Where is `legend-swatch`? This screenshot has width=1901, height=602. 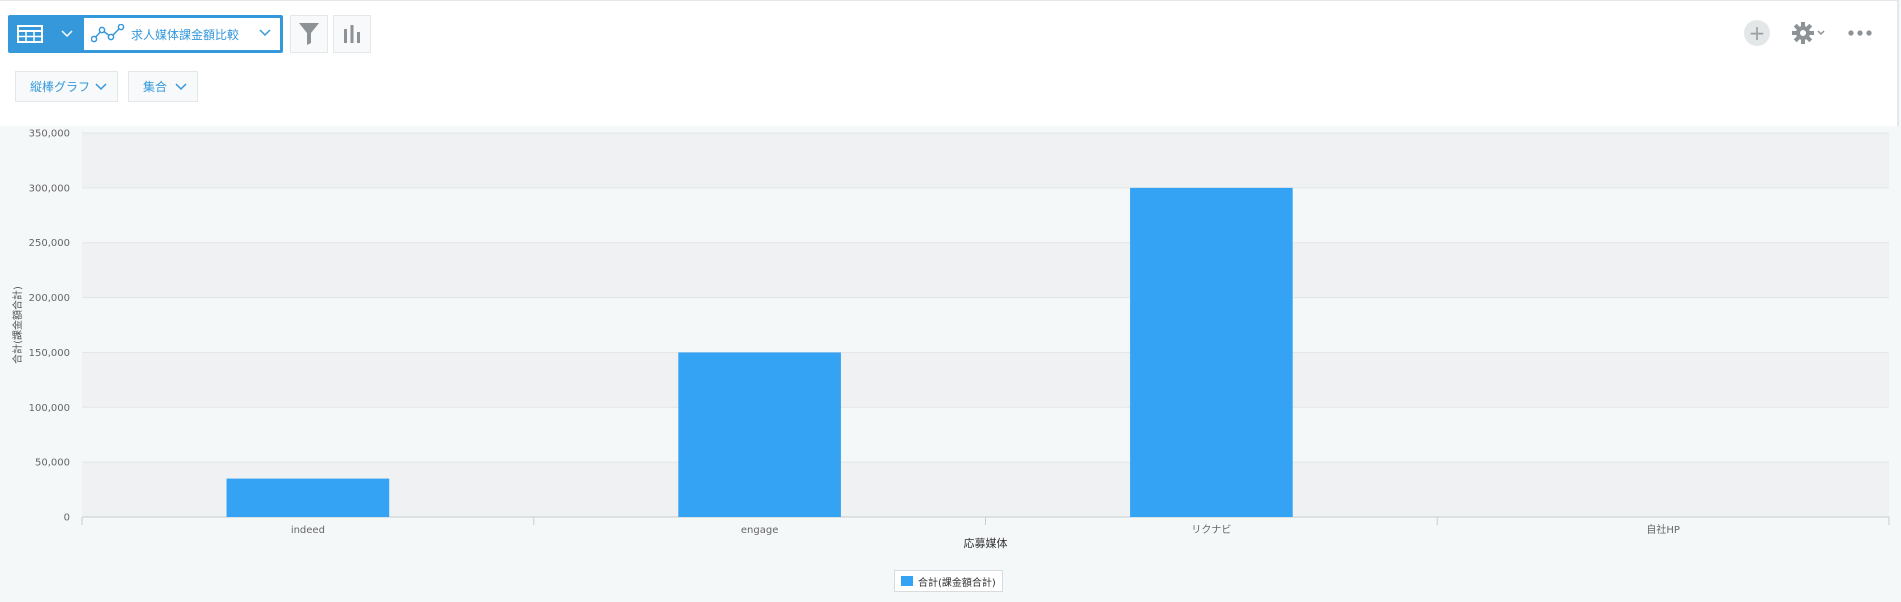 legend-swatch is located at coordinates (907, 581).